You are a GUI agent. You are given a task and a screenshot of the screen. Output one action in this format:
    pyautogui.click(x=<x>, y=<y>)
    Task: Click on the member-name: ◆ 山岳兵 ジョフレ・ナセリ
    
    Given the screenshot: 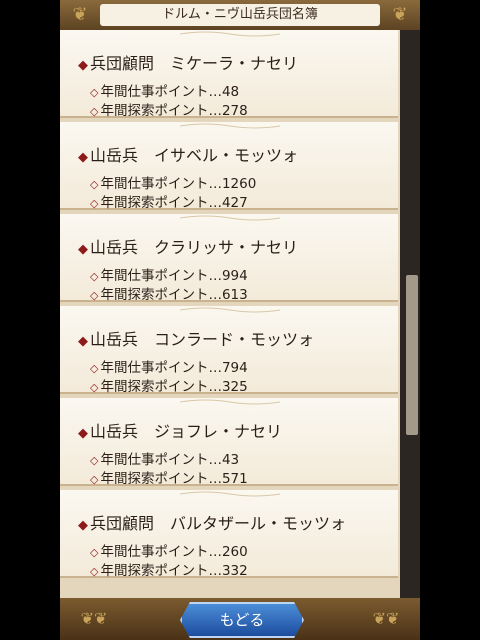 What is the action you would take?
    pyautogui.click(x=180, y=430)
    